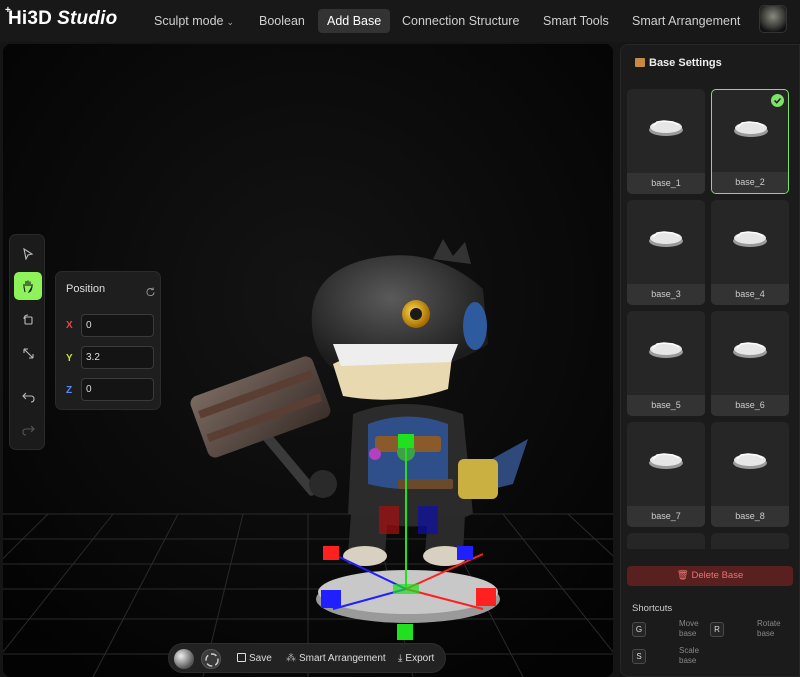  I want to click on base-card: base_5, so click(666, 363).